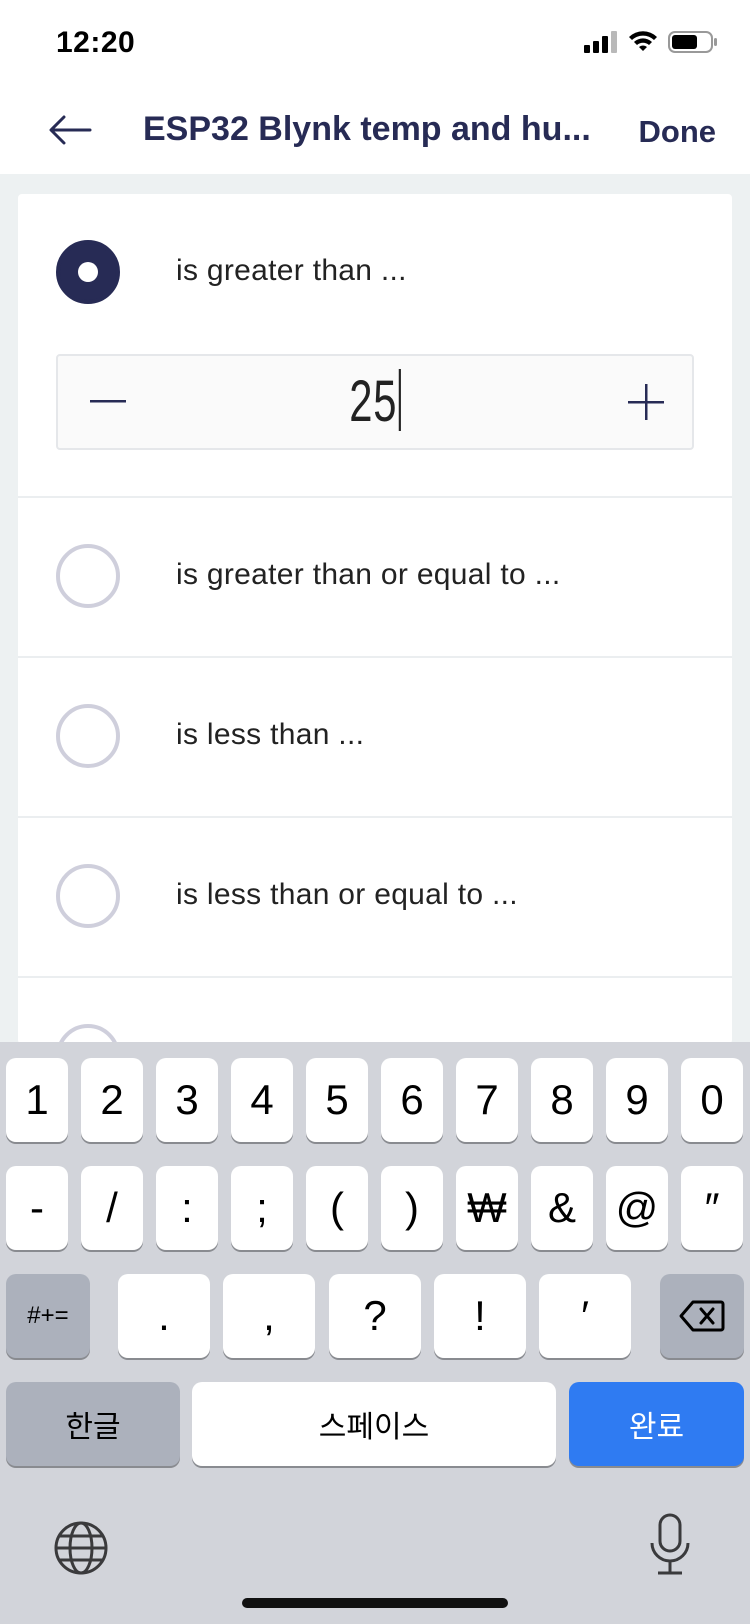 This screenshot has width=750, height=1624. What do you see at coordinates (112, 1100) in the screenshot?
I see `key-2: 2` at bounding box center [112, 1100].